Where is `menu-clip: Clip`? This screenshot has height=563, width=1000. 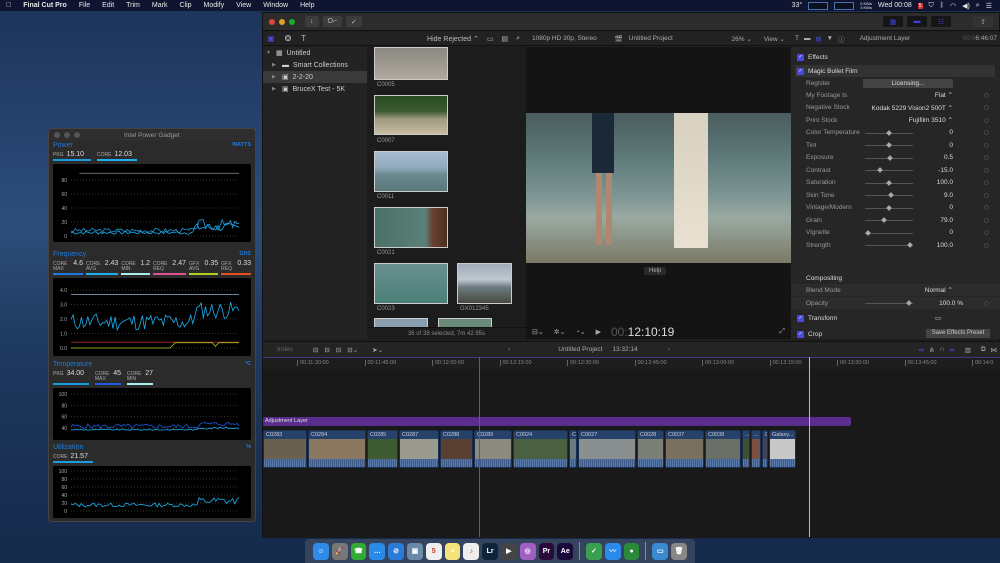
menu-clip: Clip is located at coordinates (185, 5).